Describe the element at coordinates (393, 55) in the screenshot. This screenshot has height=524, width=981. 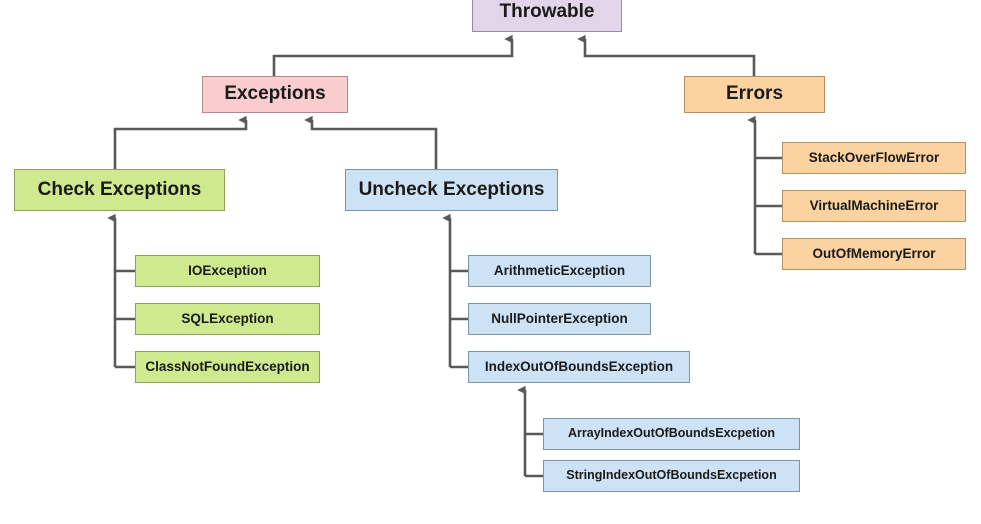
I see `edge-exceptions-to-throwable` at that location.